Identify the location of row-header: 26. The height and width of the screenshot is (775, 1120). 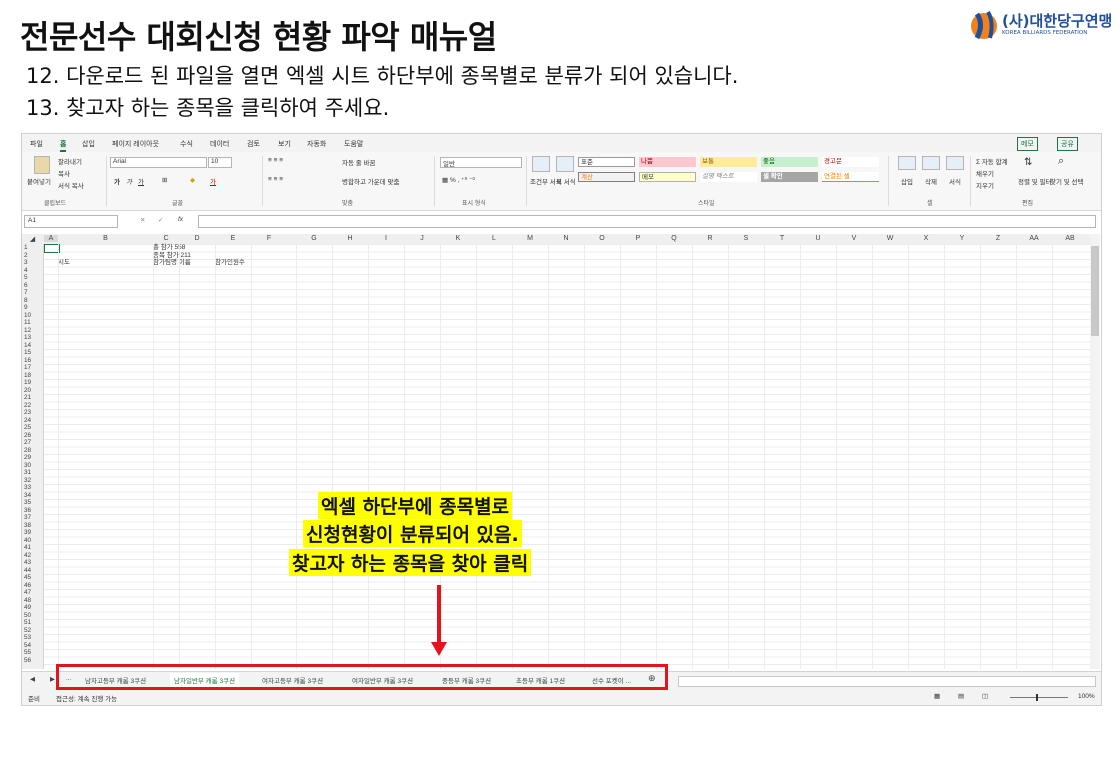
(27, 436).